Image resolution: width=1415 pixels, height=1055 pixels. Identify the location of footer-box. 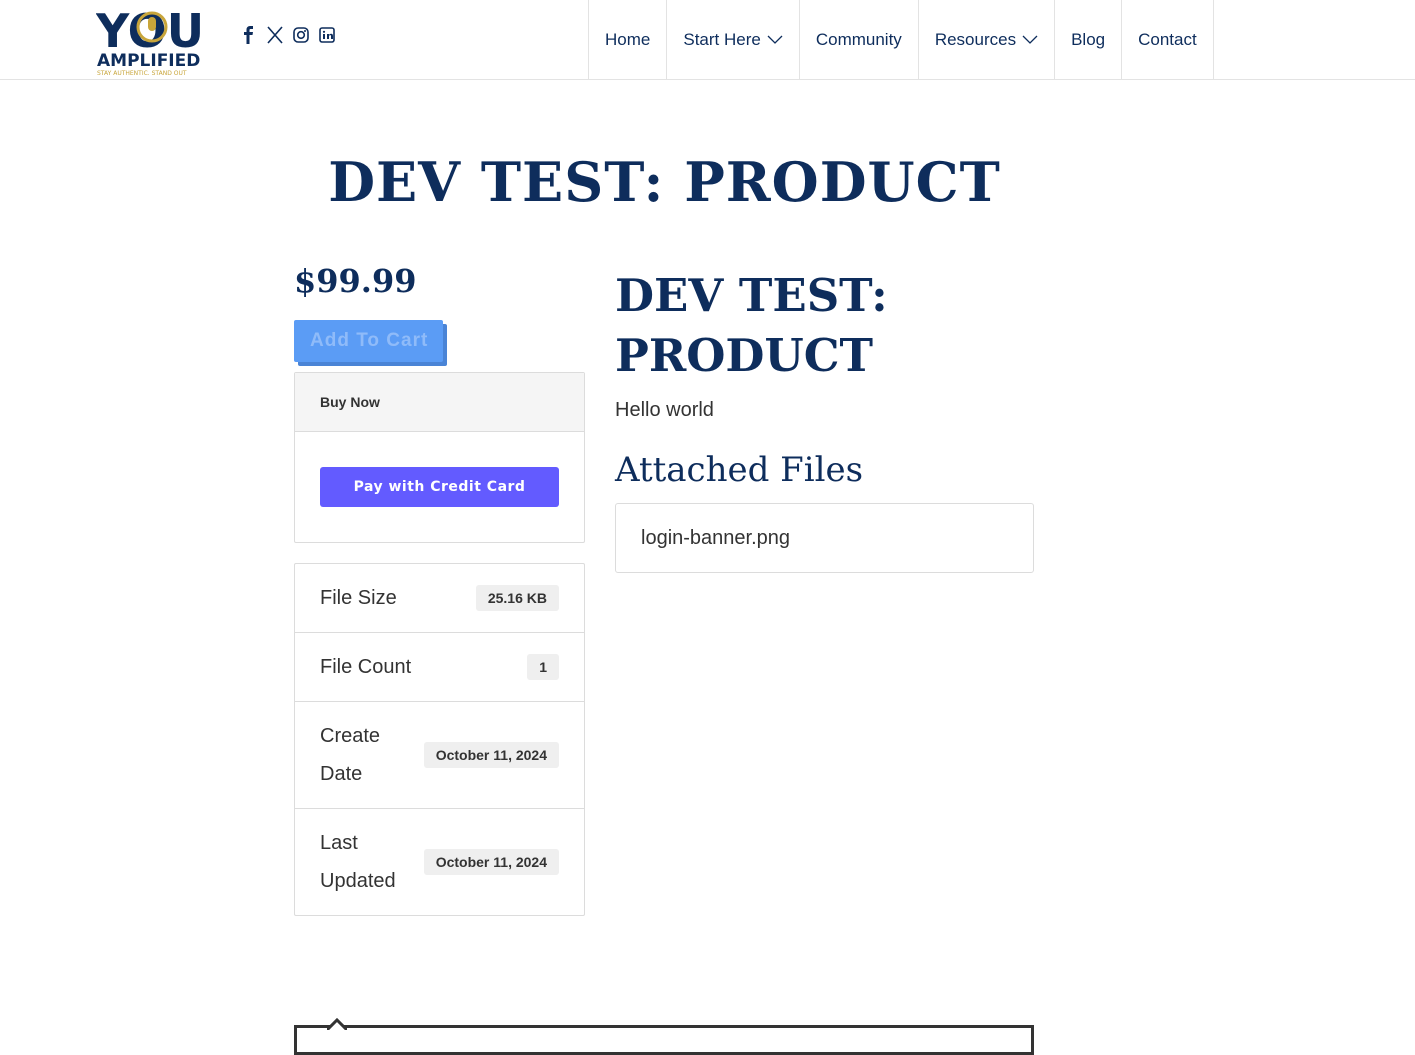
(664, 1040).